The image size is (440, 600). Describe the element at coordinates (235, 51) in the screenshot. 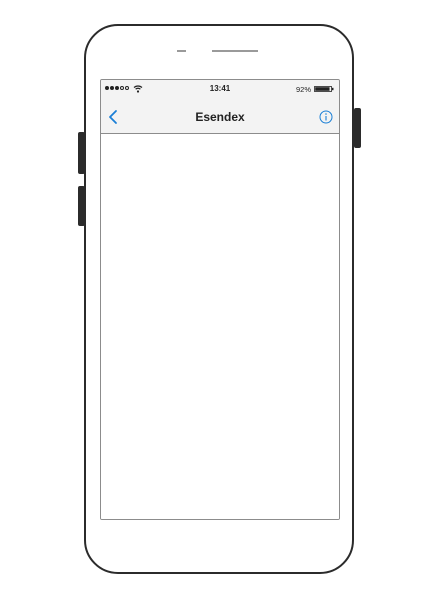

I see `earpiece-speaker` at that location.